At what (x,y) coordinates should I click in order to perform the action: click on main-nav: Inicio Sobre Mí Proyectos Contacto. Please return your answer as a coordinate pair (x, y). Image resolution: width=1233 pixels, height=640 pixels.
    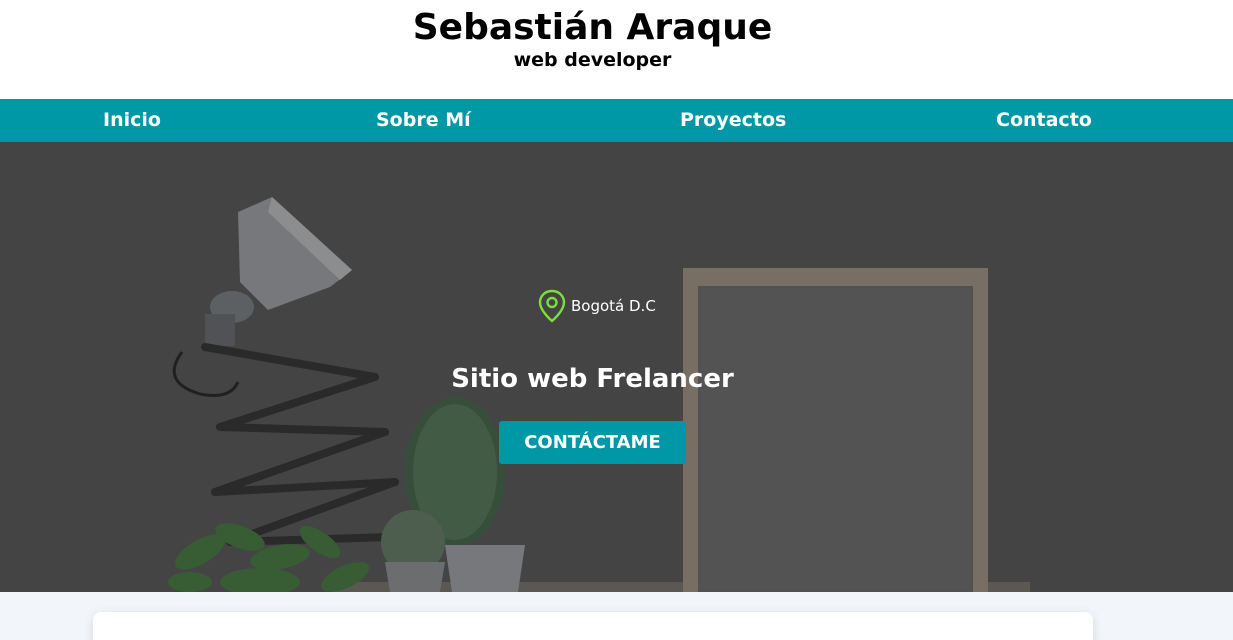
    Looking at the image, I should click on (616, 120).